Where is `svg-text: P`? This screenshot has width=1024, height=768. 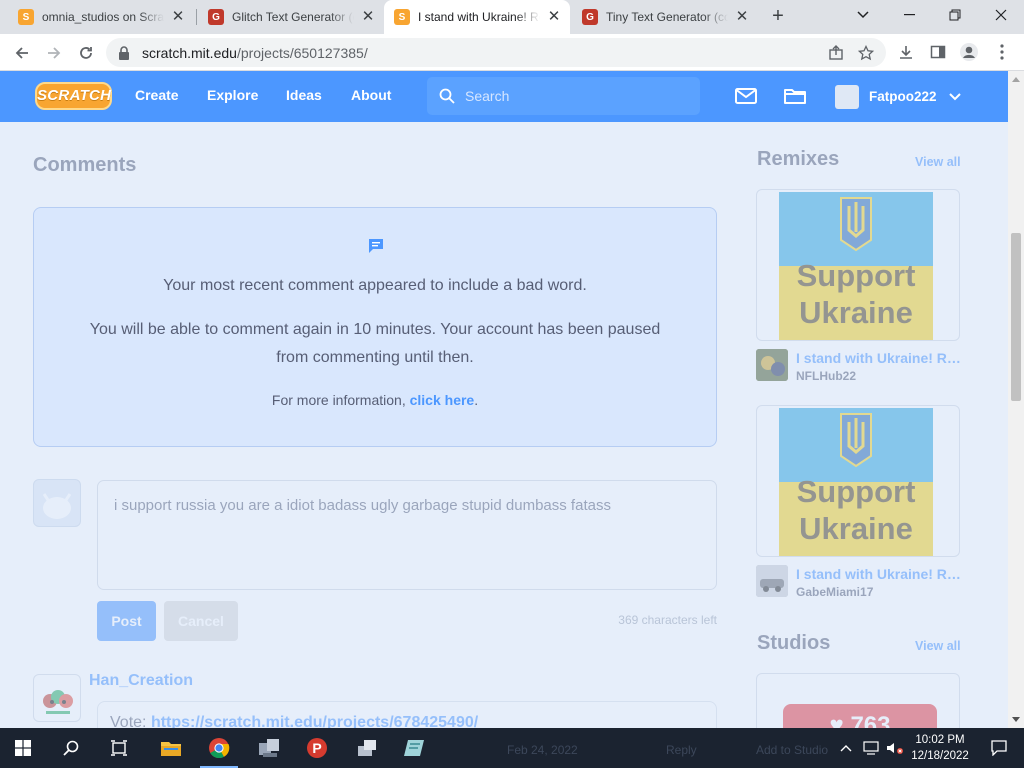 svg-text: P is located at coordinates (316, 748).